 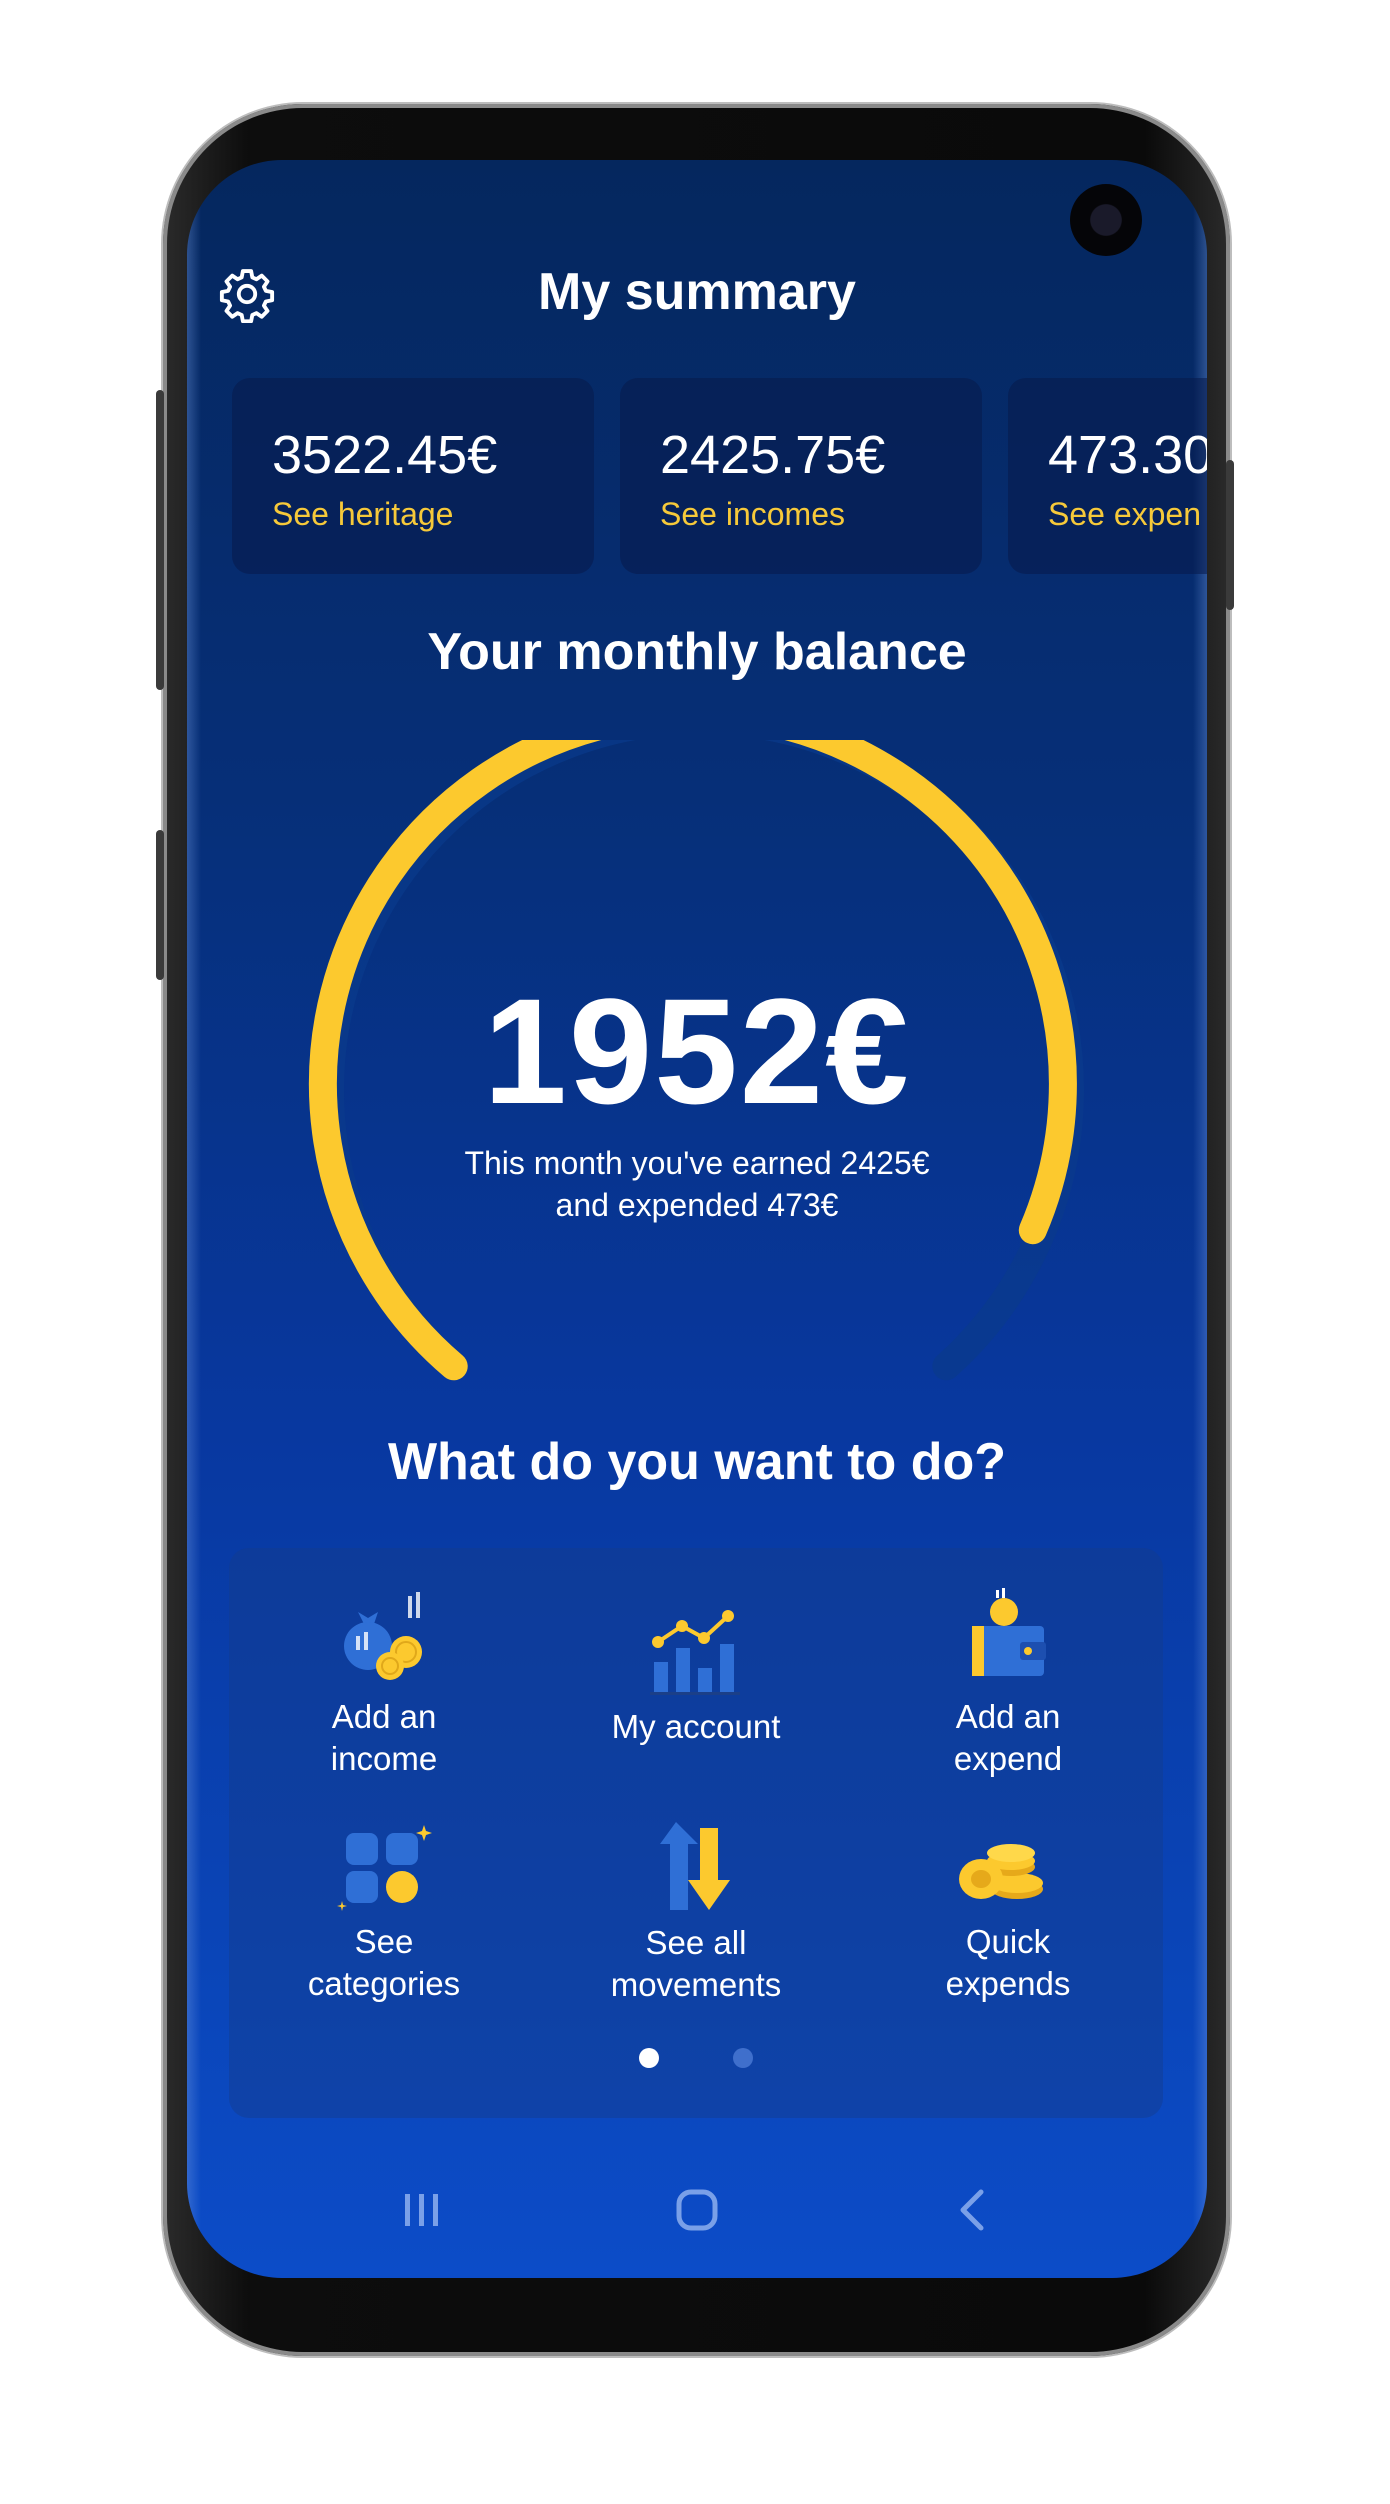 What do you see at coordinates (1008, 1684) in the screenshot?
I see `add-expend-button: Add an expend` at bounding box center [1008, 1684].